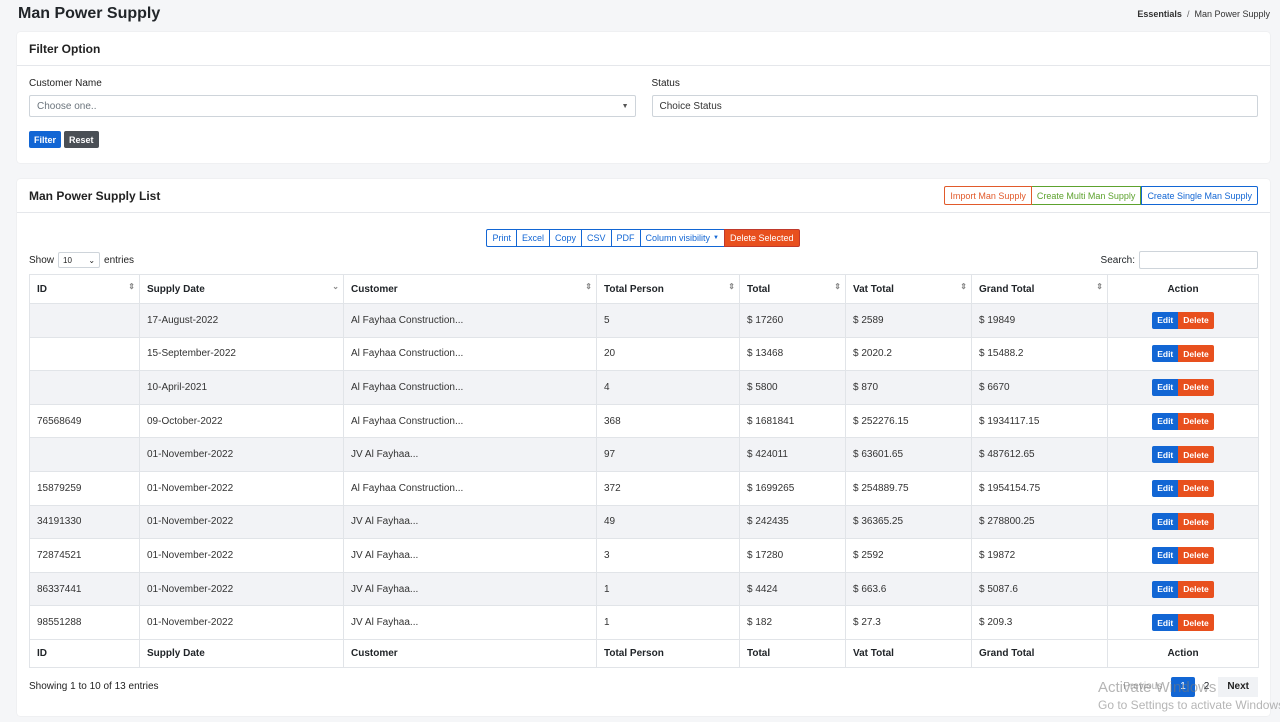 This screenshot has width=1280, height=722. What do you see at coordinates (565, 238) in the screenshot?
I see `copy-button: Copy` at bounding box center [565, 238].